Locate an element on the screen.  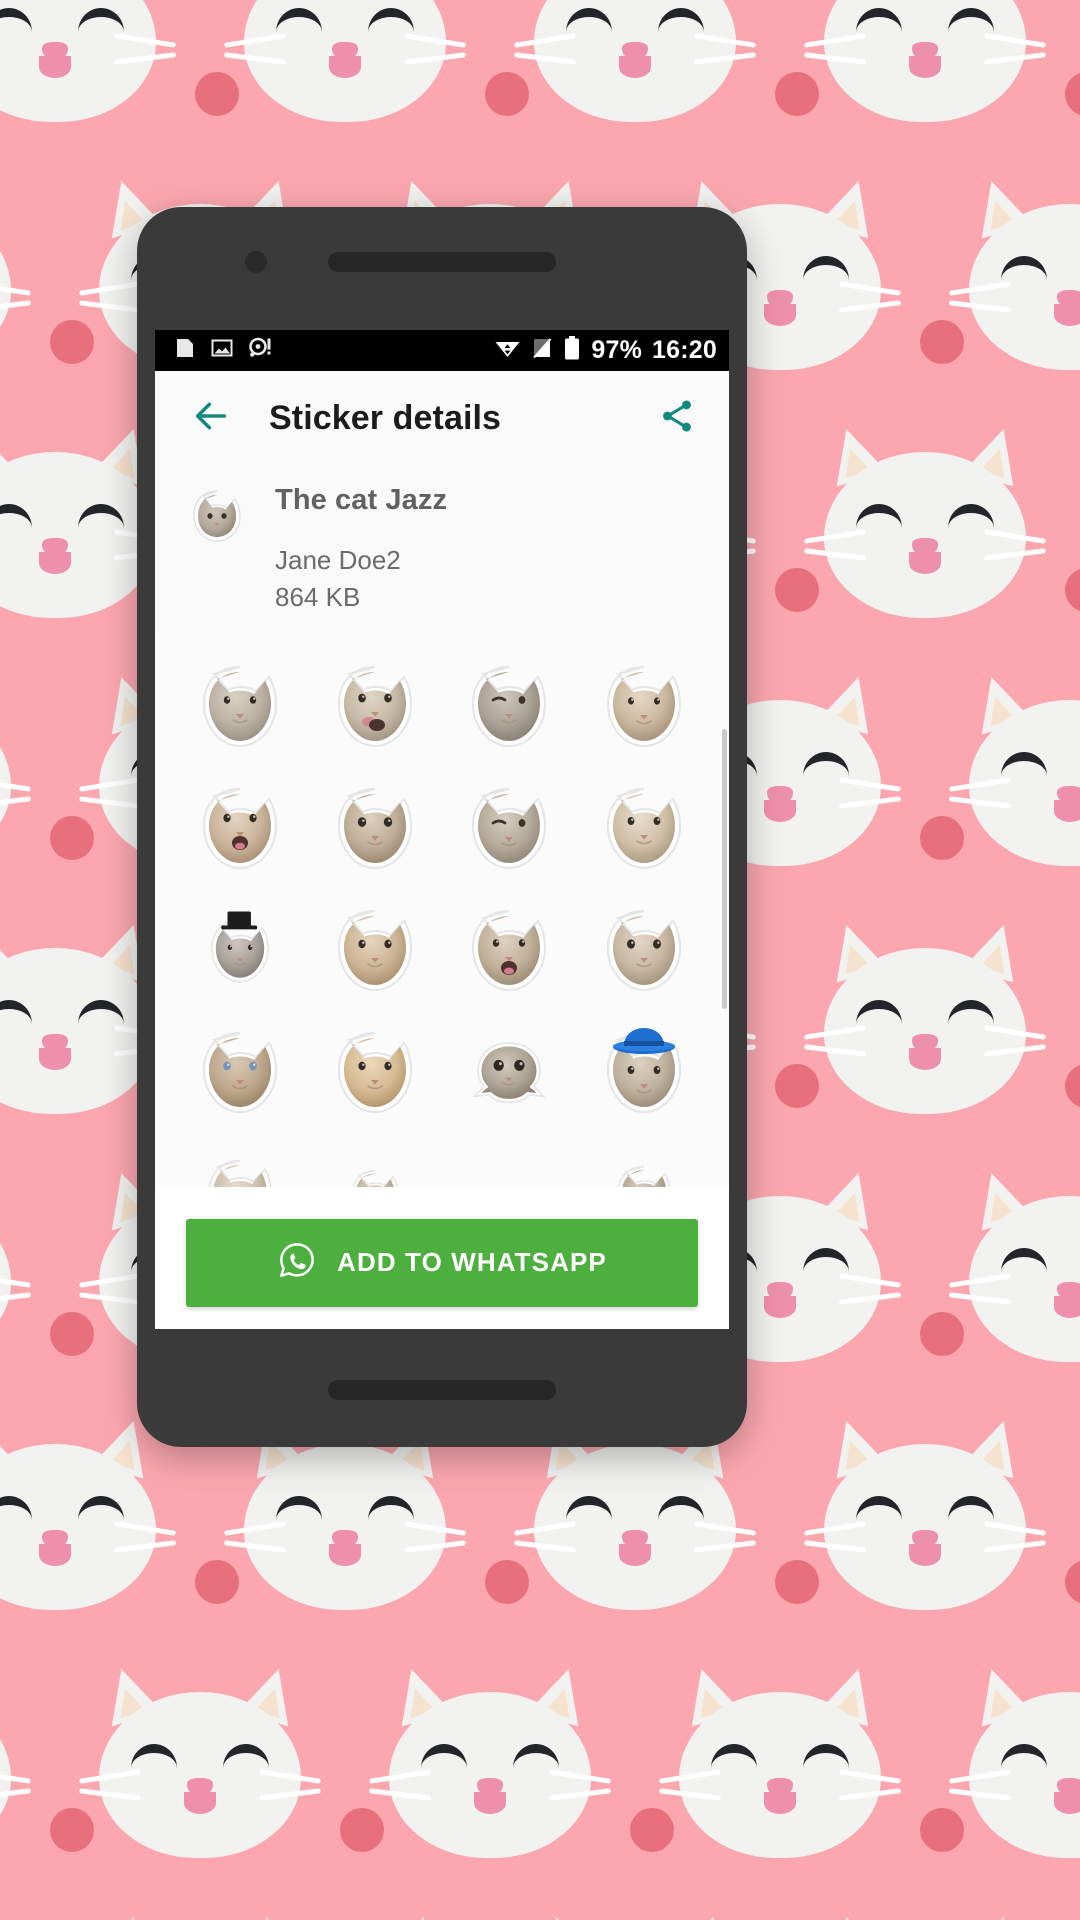
bottom-speaker-icon is located at coordinates (442, 1390).